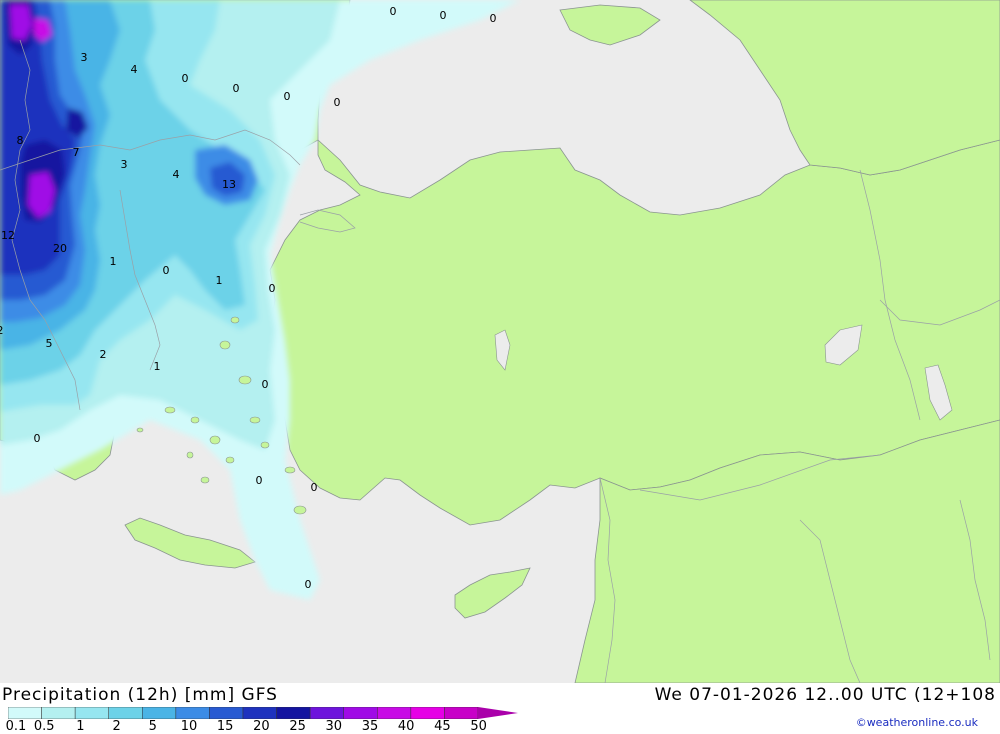 The width and height of the screenshot is (1000, 734). I want to click on legend-tick-label: 0.5, so click(44, 726).